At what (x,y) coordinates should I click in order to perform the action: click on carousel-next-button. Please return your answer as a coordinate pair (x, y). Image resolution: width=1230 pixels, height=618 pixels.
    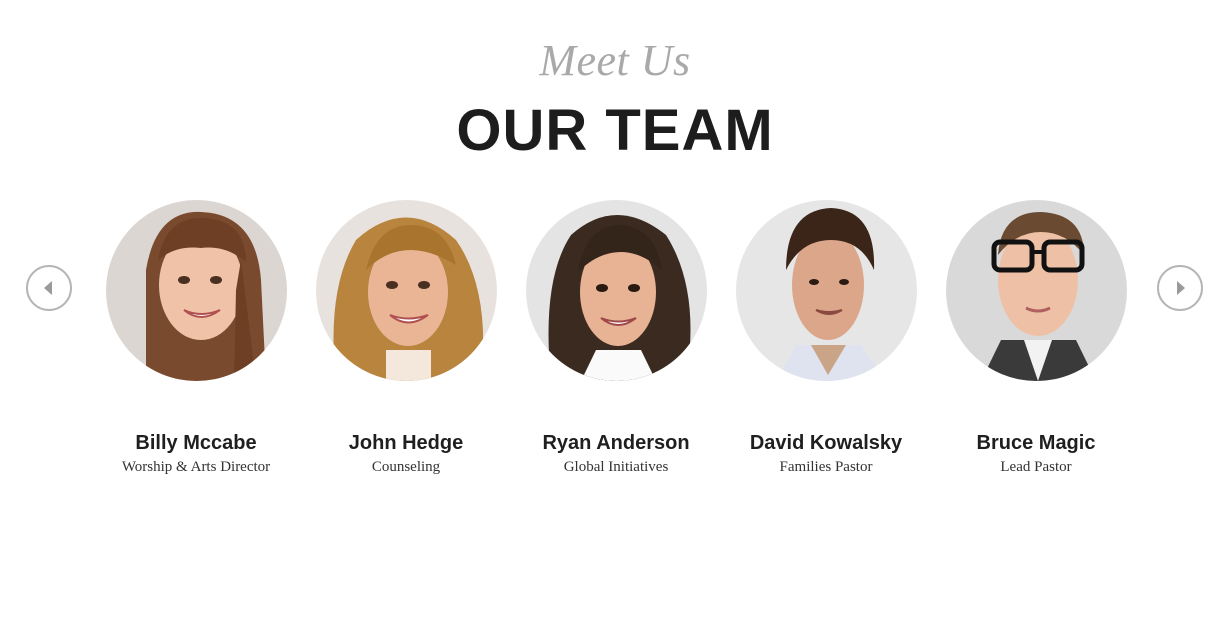
    Looking at the image, I should click on (1180, 288).